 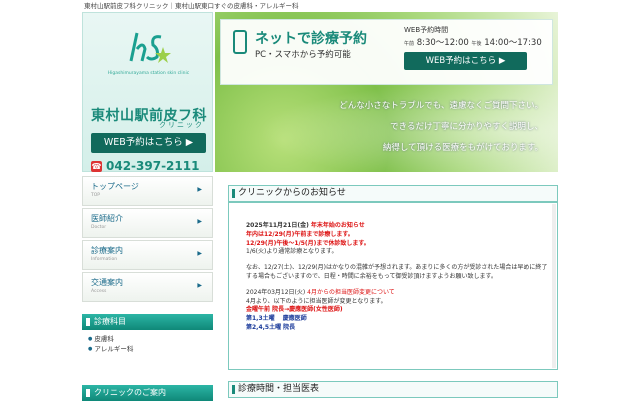 I want to click on department-item: アレルギー科, so click(x=150, y=349).